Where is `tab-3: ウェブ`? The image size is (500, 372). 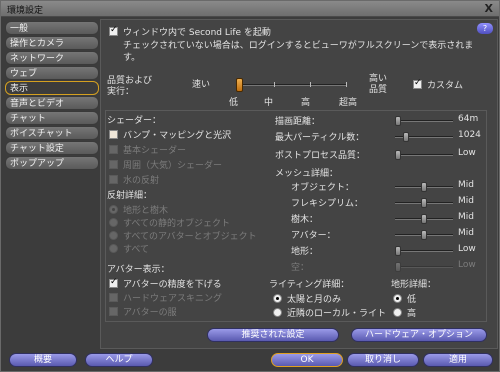 tab-3: ウェブ is located at coordinates (52, 73).